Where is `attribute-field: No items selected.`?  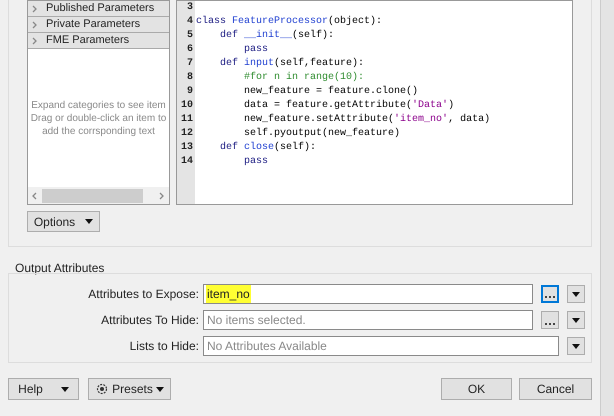
attribute-field: No items selected. is located at coordinates (368, 320).